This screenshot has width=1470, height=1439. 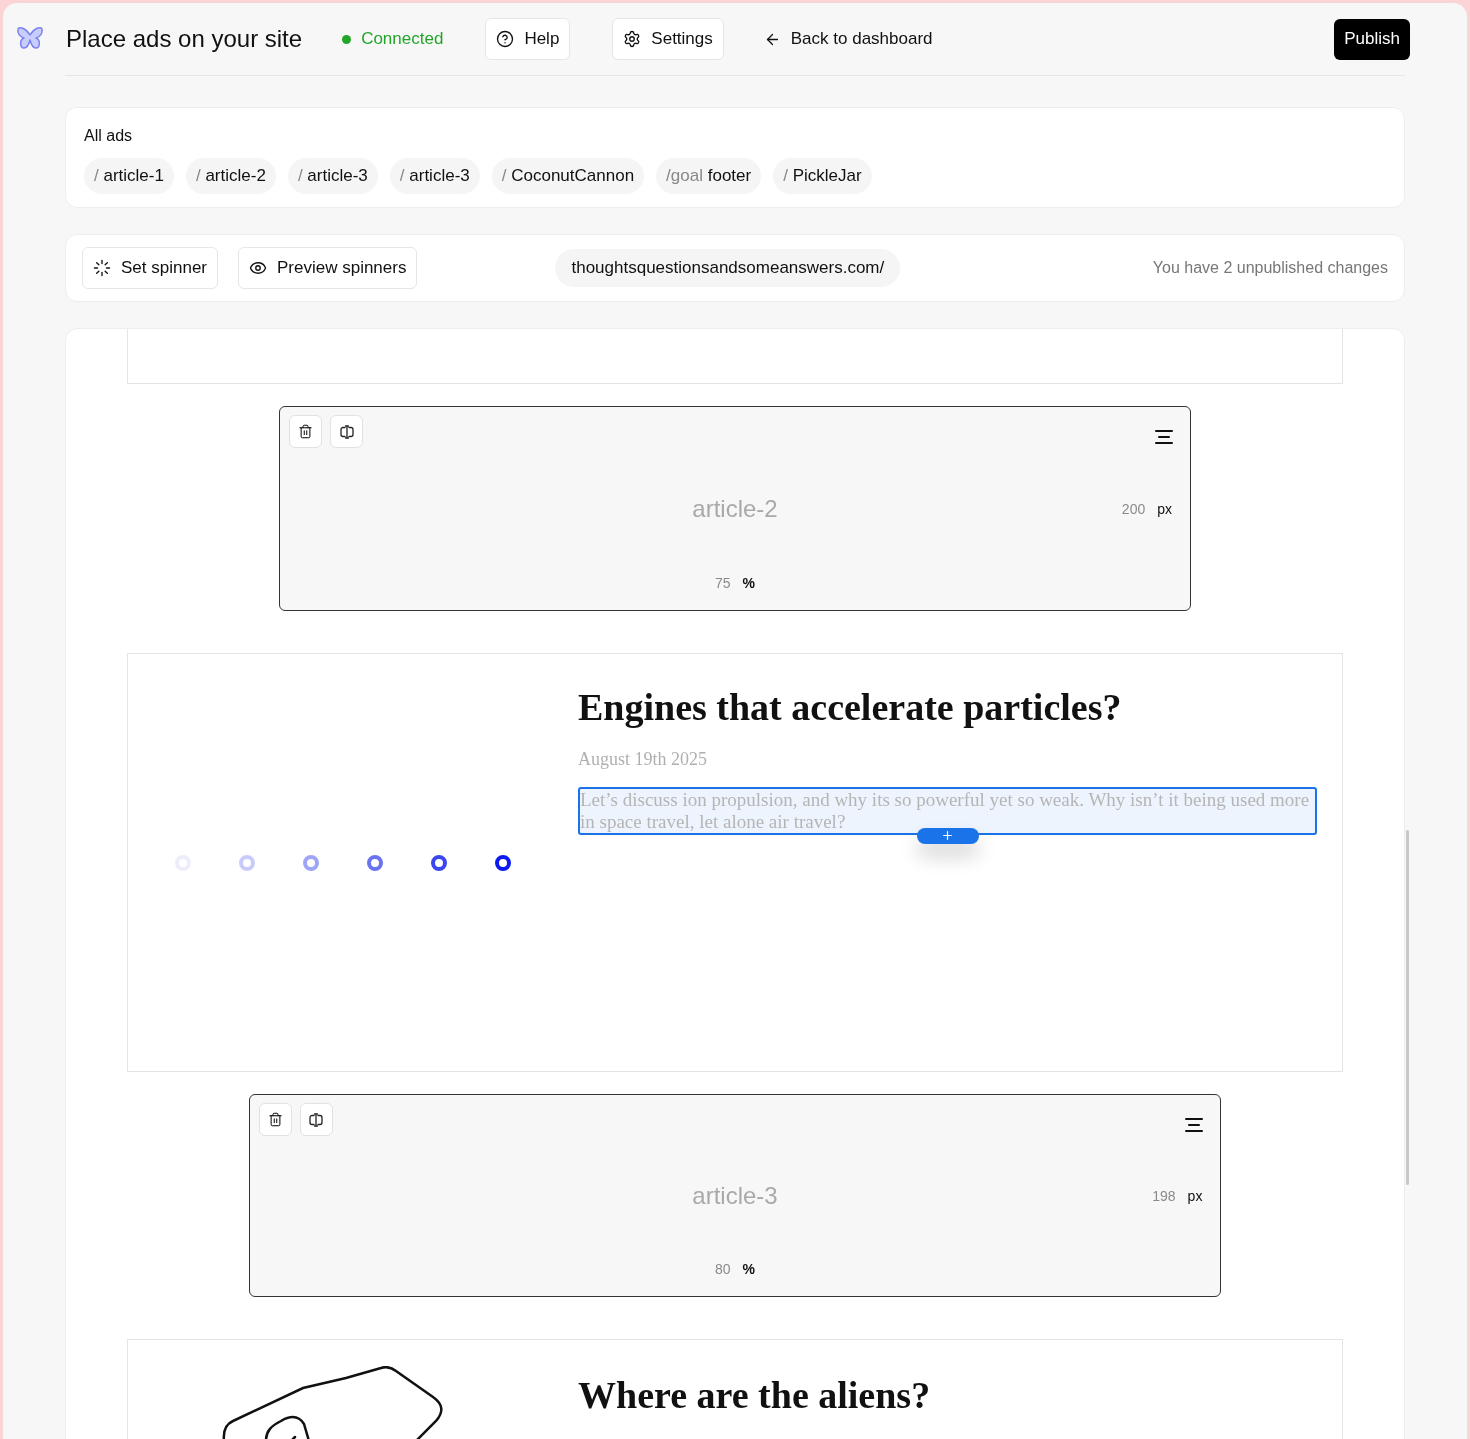 What do you see at coordinates (632, 39) in the screenshot?
I see `settings-icon` at bounding box center [632, 39].